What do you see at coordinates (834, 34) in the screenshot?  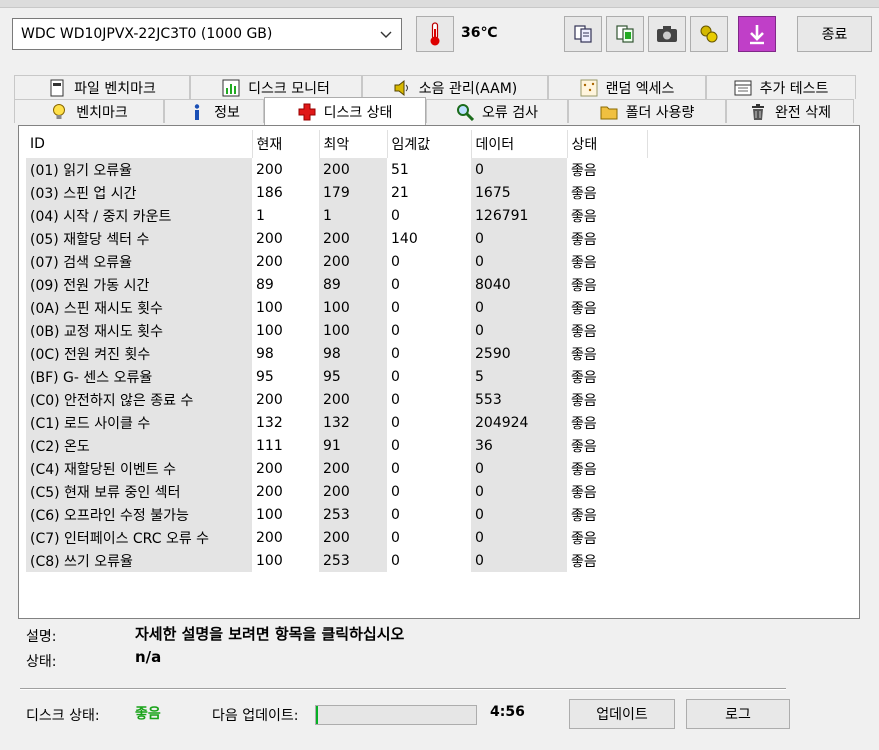 I see `close-button: 종료` at bounding box center [834, 34].